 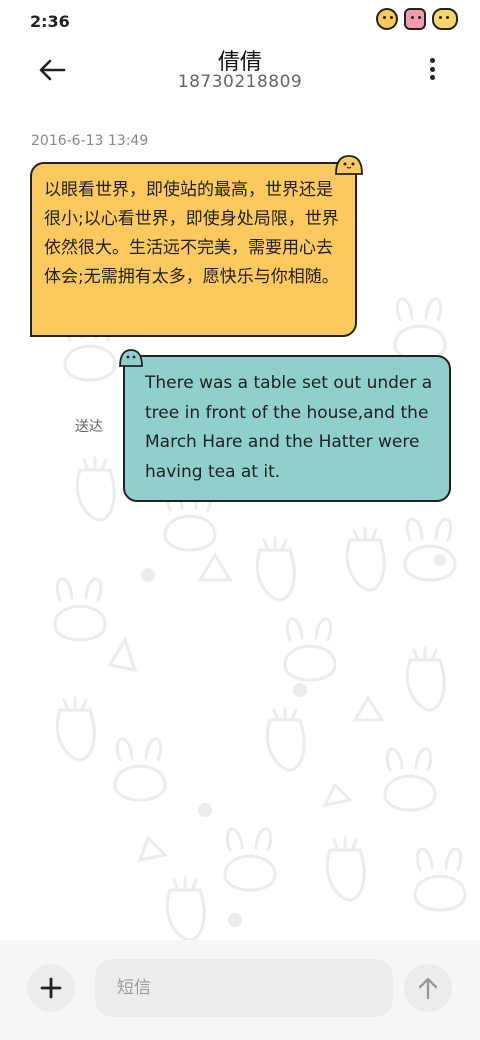 I want to click on delivery-status: 送达, so click(x=89, y=427).